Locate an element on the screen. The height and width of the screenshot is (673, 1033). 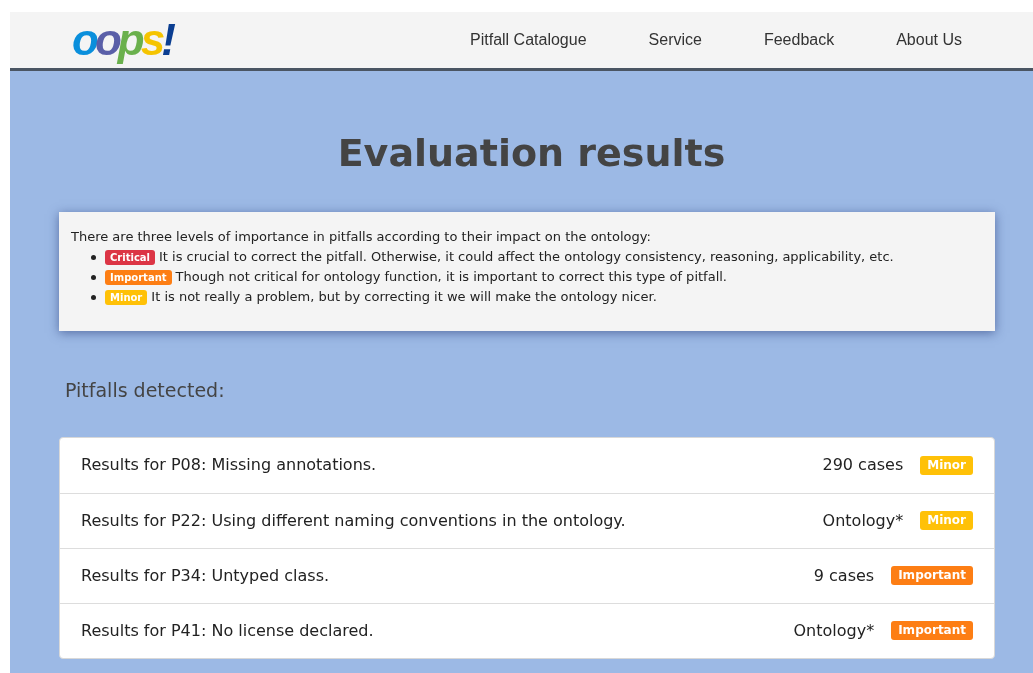
logo: oops! is located at coordinates (122, 40).